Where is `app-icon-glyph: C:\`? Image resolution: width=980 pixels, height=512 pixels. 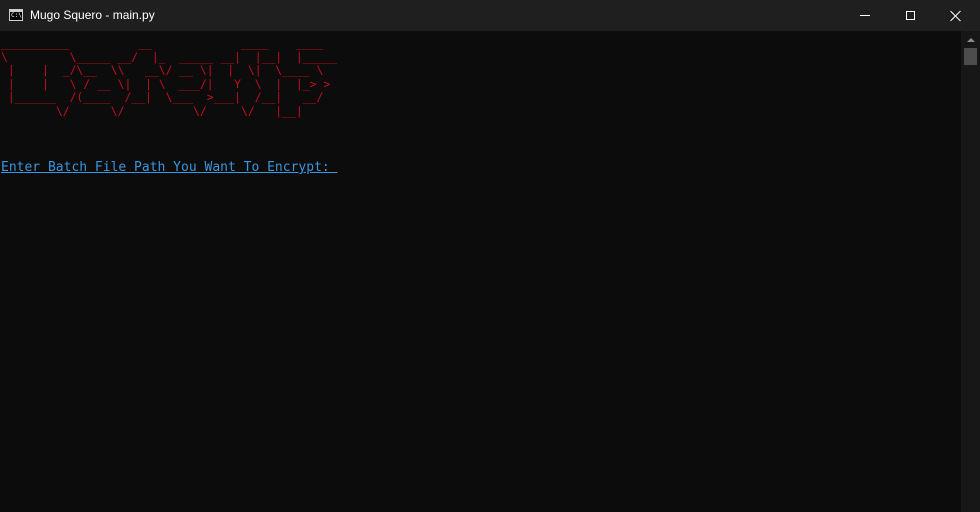 app-icon-glyph: C:\ is located at coordinates (16, 15).